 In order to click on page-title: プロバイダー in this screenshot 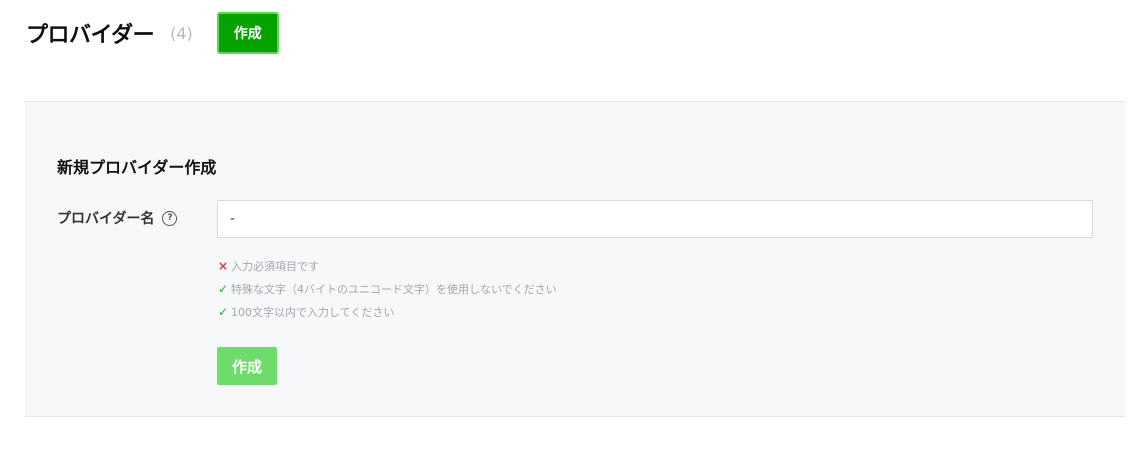, I will do `click(90, 35)`.